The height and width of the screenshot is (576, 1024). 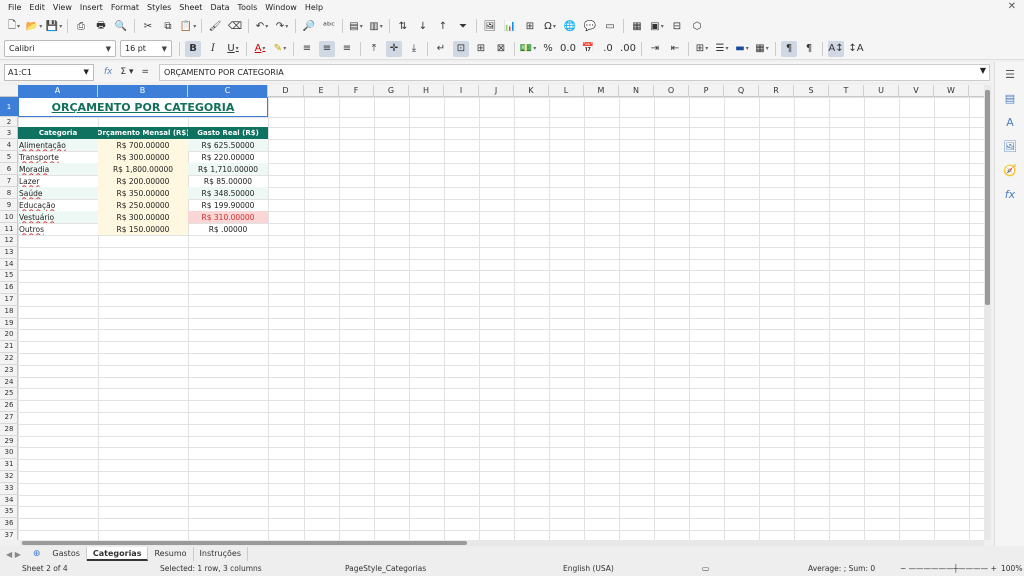 What do you see at coordinates (188, 26) in the screenshot?
I see `paste-icon: 📋 ▾` at bounding box center [188, 26].